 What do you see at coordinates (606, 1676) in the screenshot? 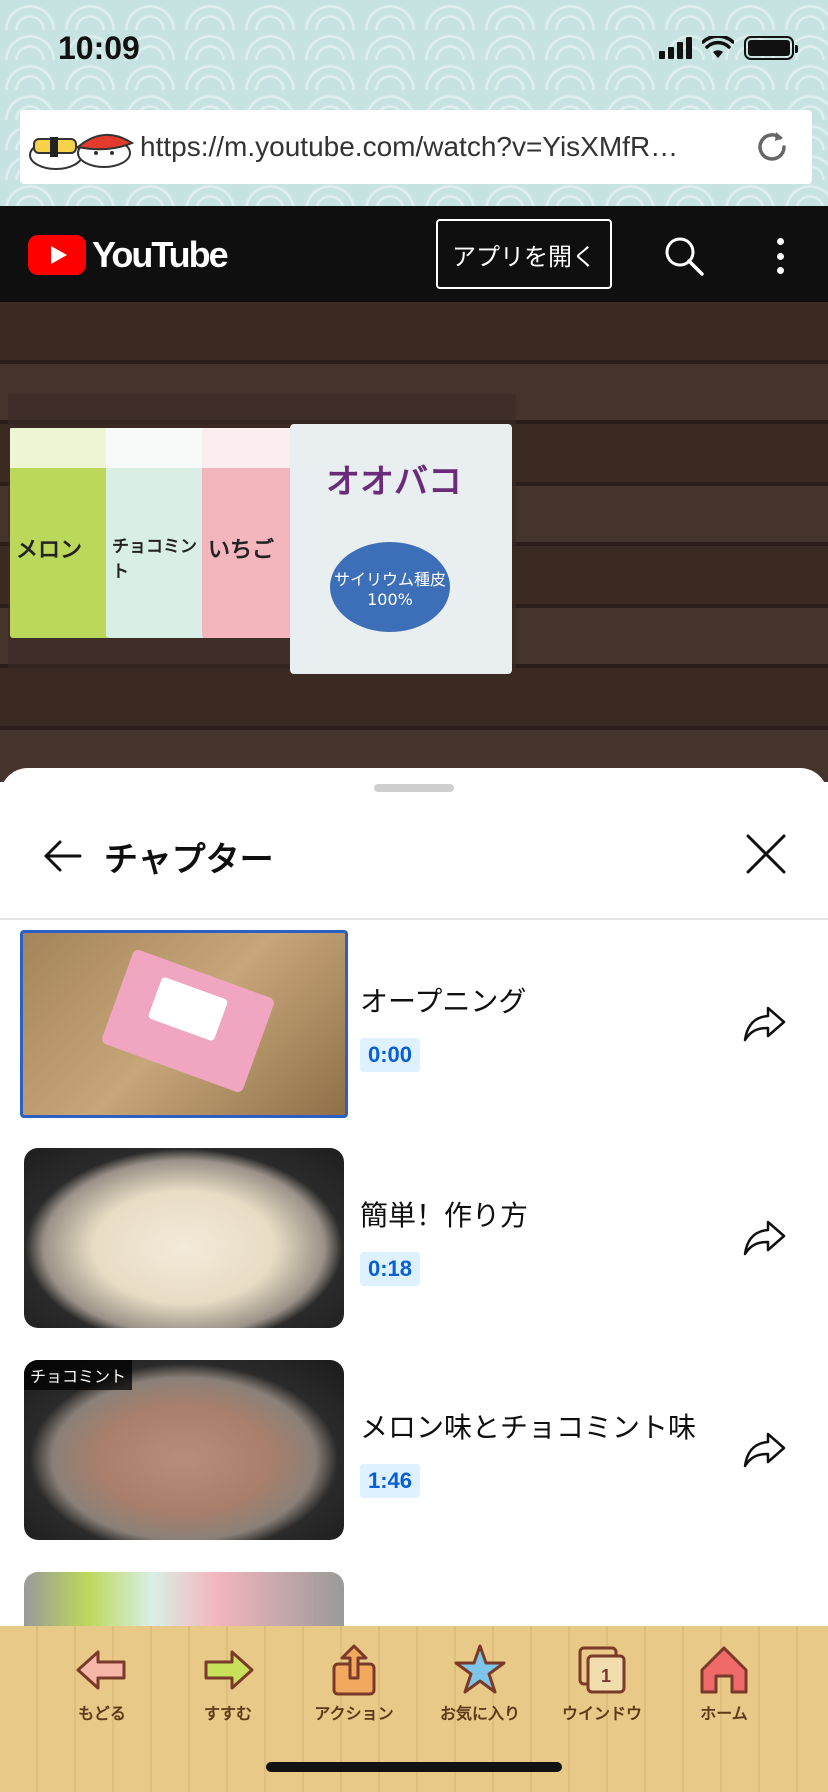
I see `svg-text: 1` at bounding box center [606, 1676].